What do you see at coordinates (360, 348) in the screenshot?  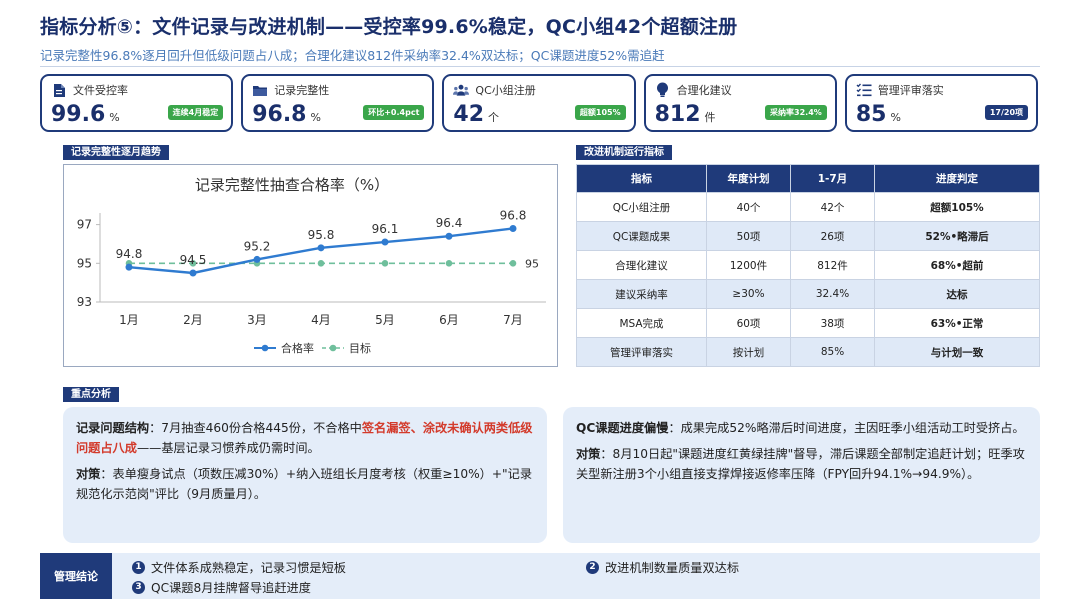 I see `legend-label-target: 目标` at bounding box center [360, 348].